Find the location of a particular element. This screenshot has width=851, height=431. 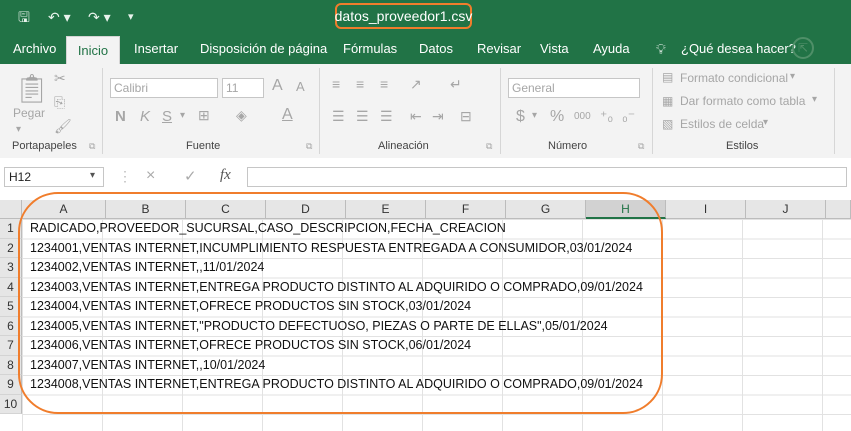

decrease-decimal-icon: ₀⁻ is located at coordinates (628, 116).